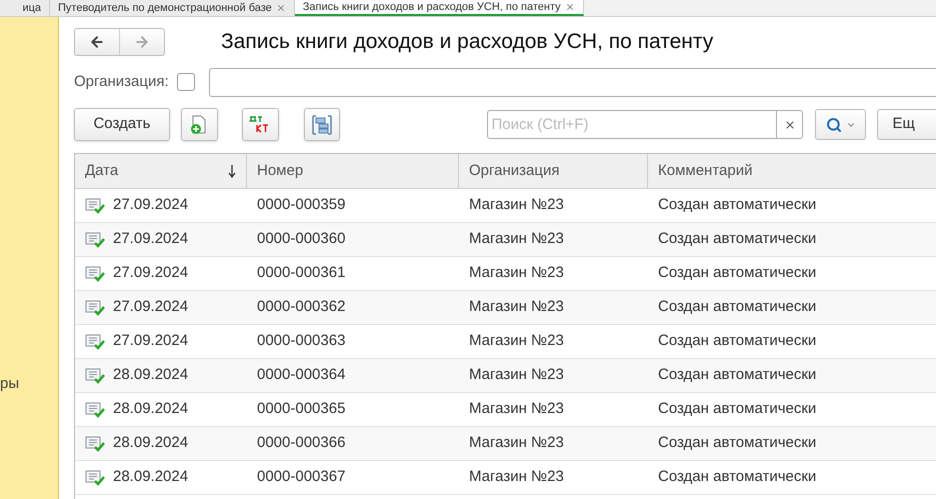 This screenshot has width=936, height=499. I want to click on table-cell: 0000-000367, so click(301, 477).